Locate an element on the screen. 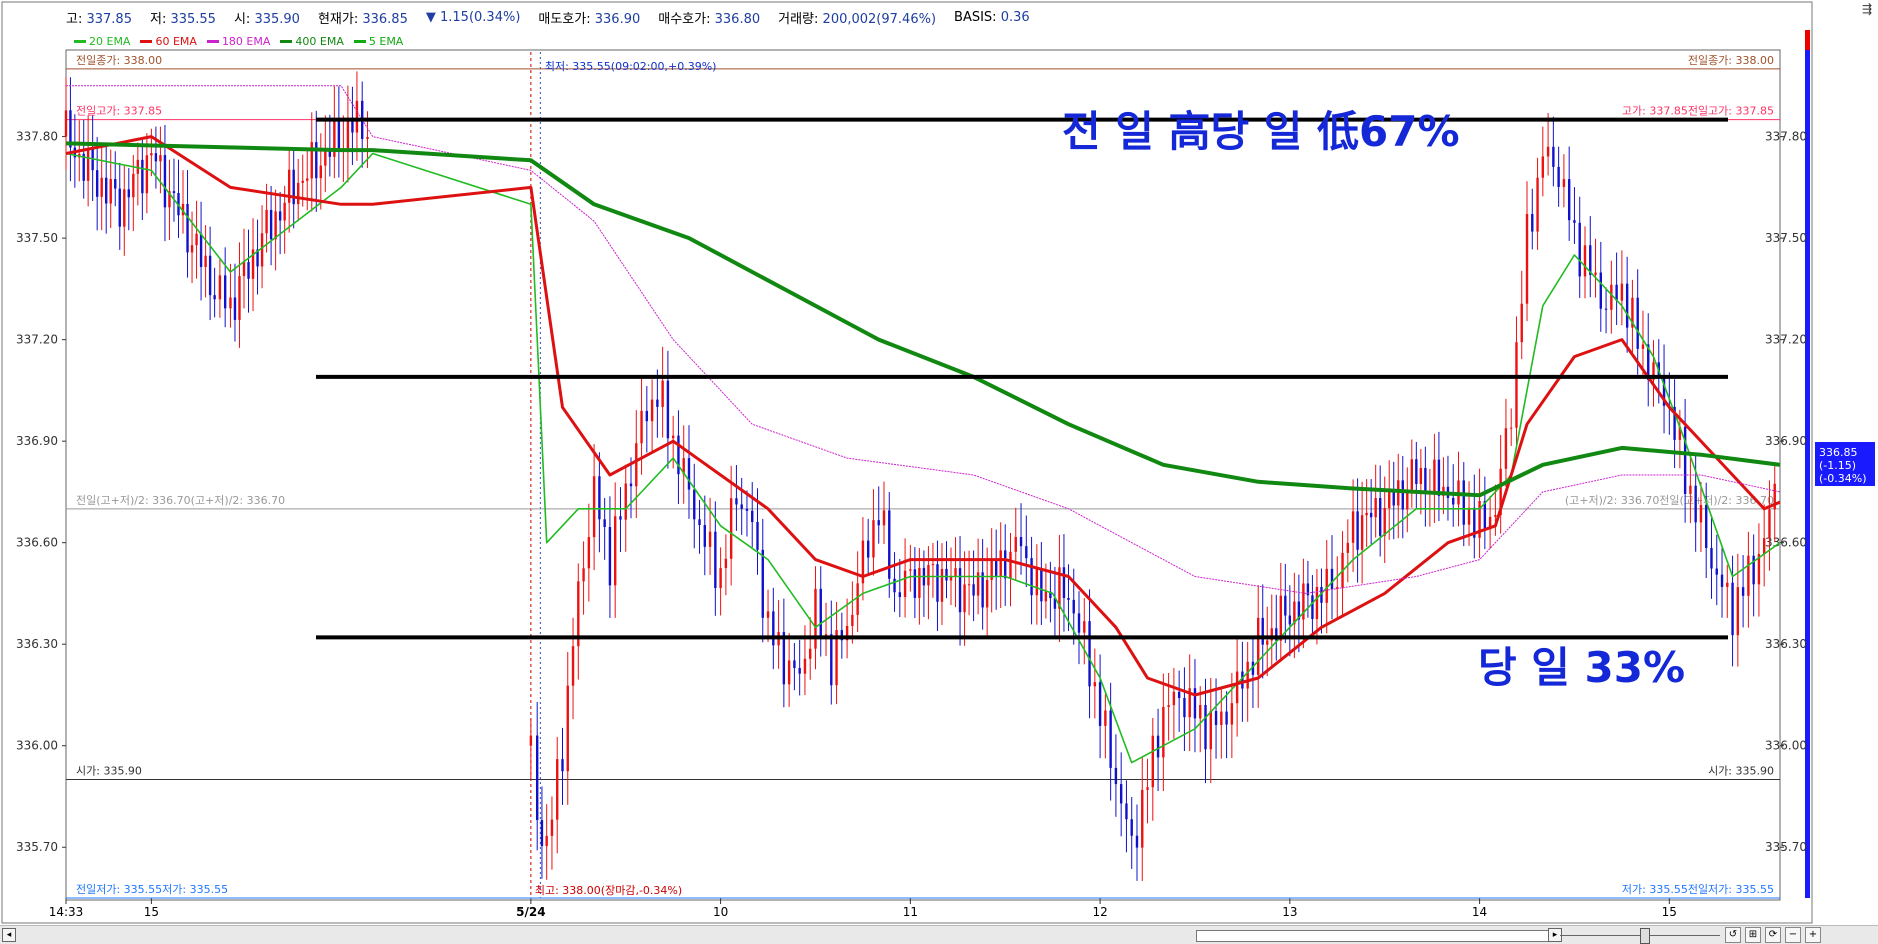 The width and height of the screenshot is (1878, 944). zoom-slider-thumb is located at coordinates (1645, 936).